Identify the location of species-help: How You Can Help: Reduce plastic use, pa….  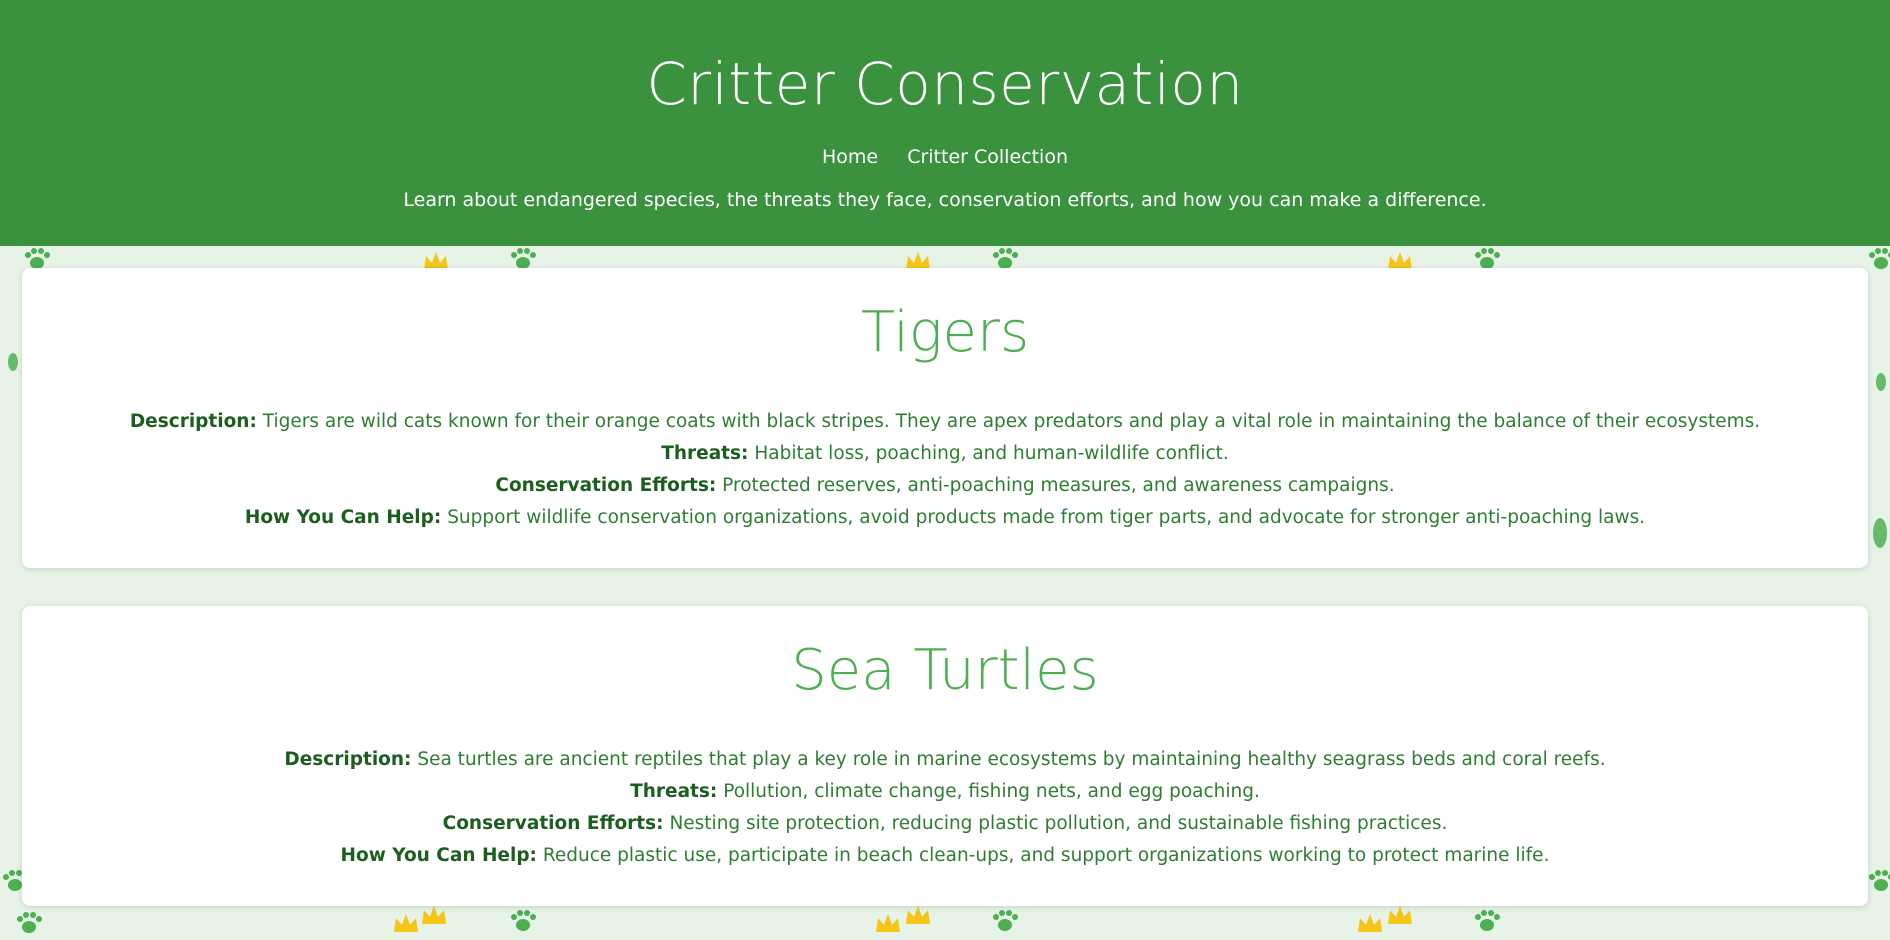
(945, 856).